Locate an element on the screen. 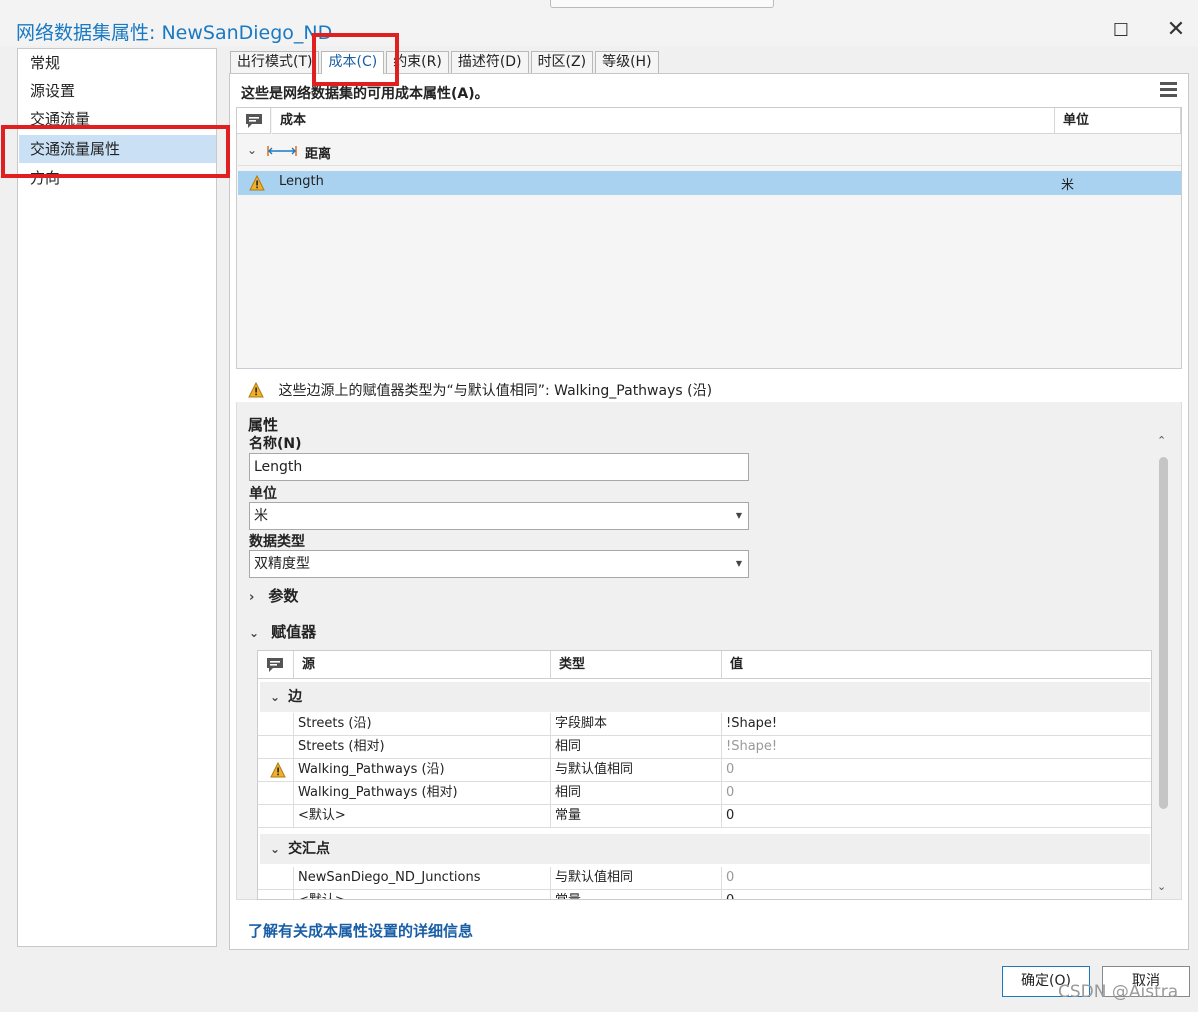 This screenshot has width=1198, height=1012. chevron-right-icon: › is located at coordinates (252, 597).